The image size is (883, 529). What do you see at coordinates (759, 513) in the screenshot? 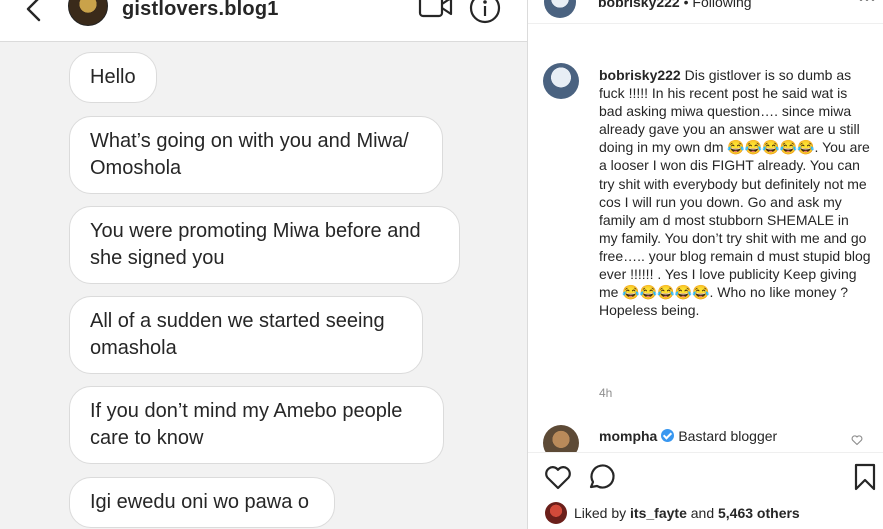
I see `likes-count: 5,463 others` at bounding box center [759, 513].